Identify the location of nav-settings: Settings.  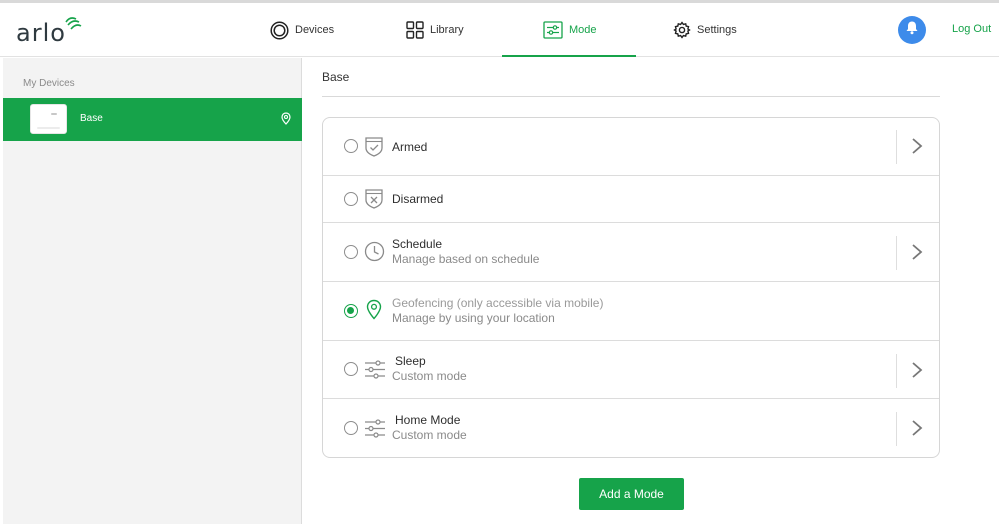
(705, 30).